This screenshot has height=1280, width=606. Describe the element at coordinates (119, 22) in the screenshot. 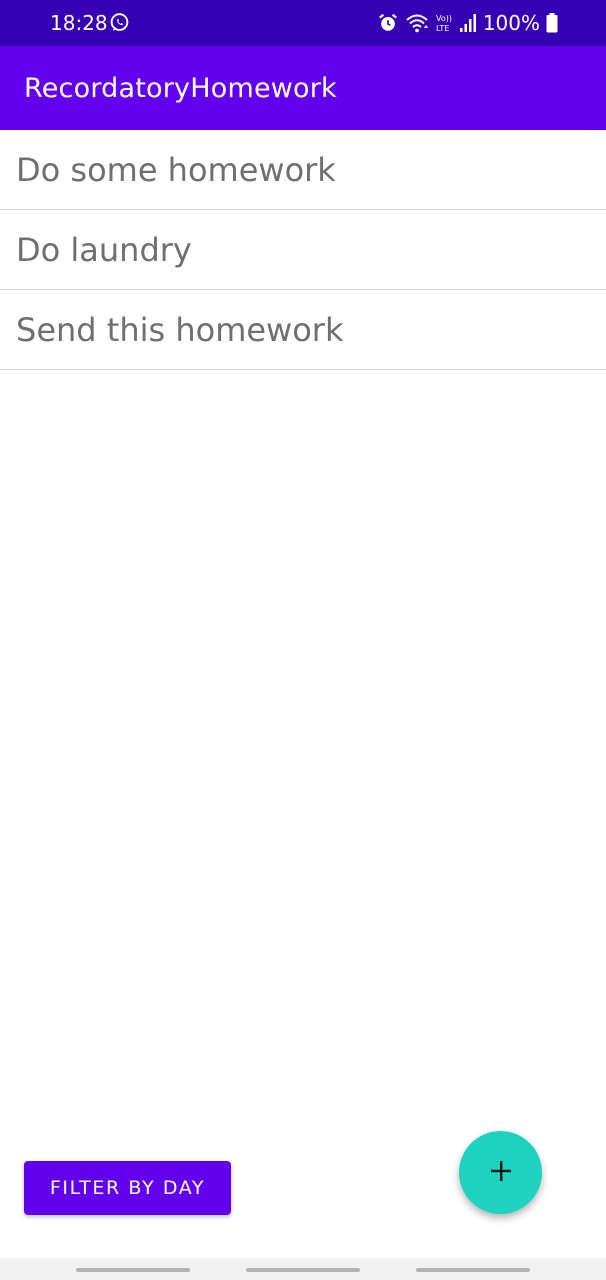

I see `whatsapp-icon` at that location.